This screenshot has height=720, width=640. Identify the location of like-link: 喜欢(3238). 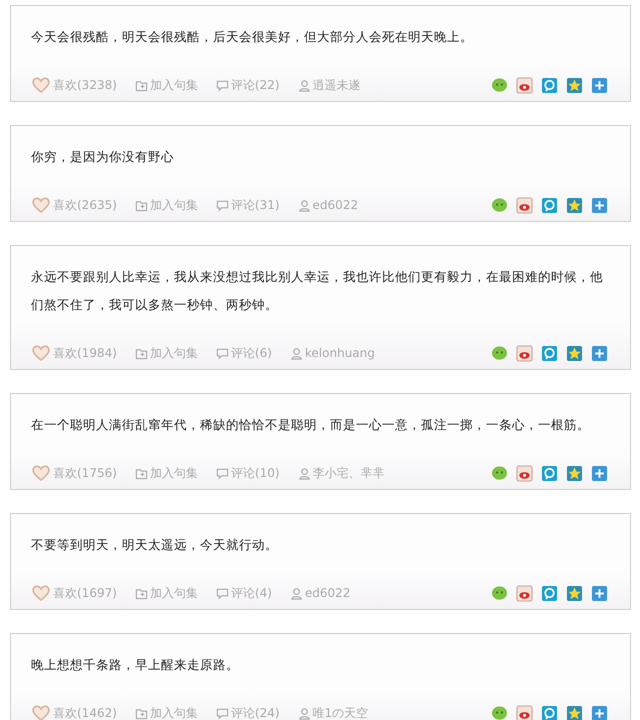
(85, 85).